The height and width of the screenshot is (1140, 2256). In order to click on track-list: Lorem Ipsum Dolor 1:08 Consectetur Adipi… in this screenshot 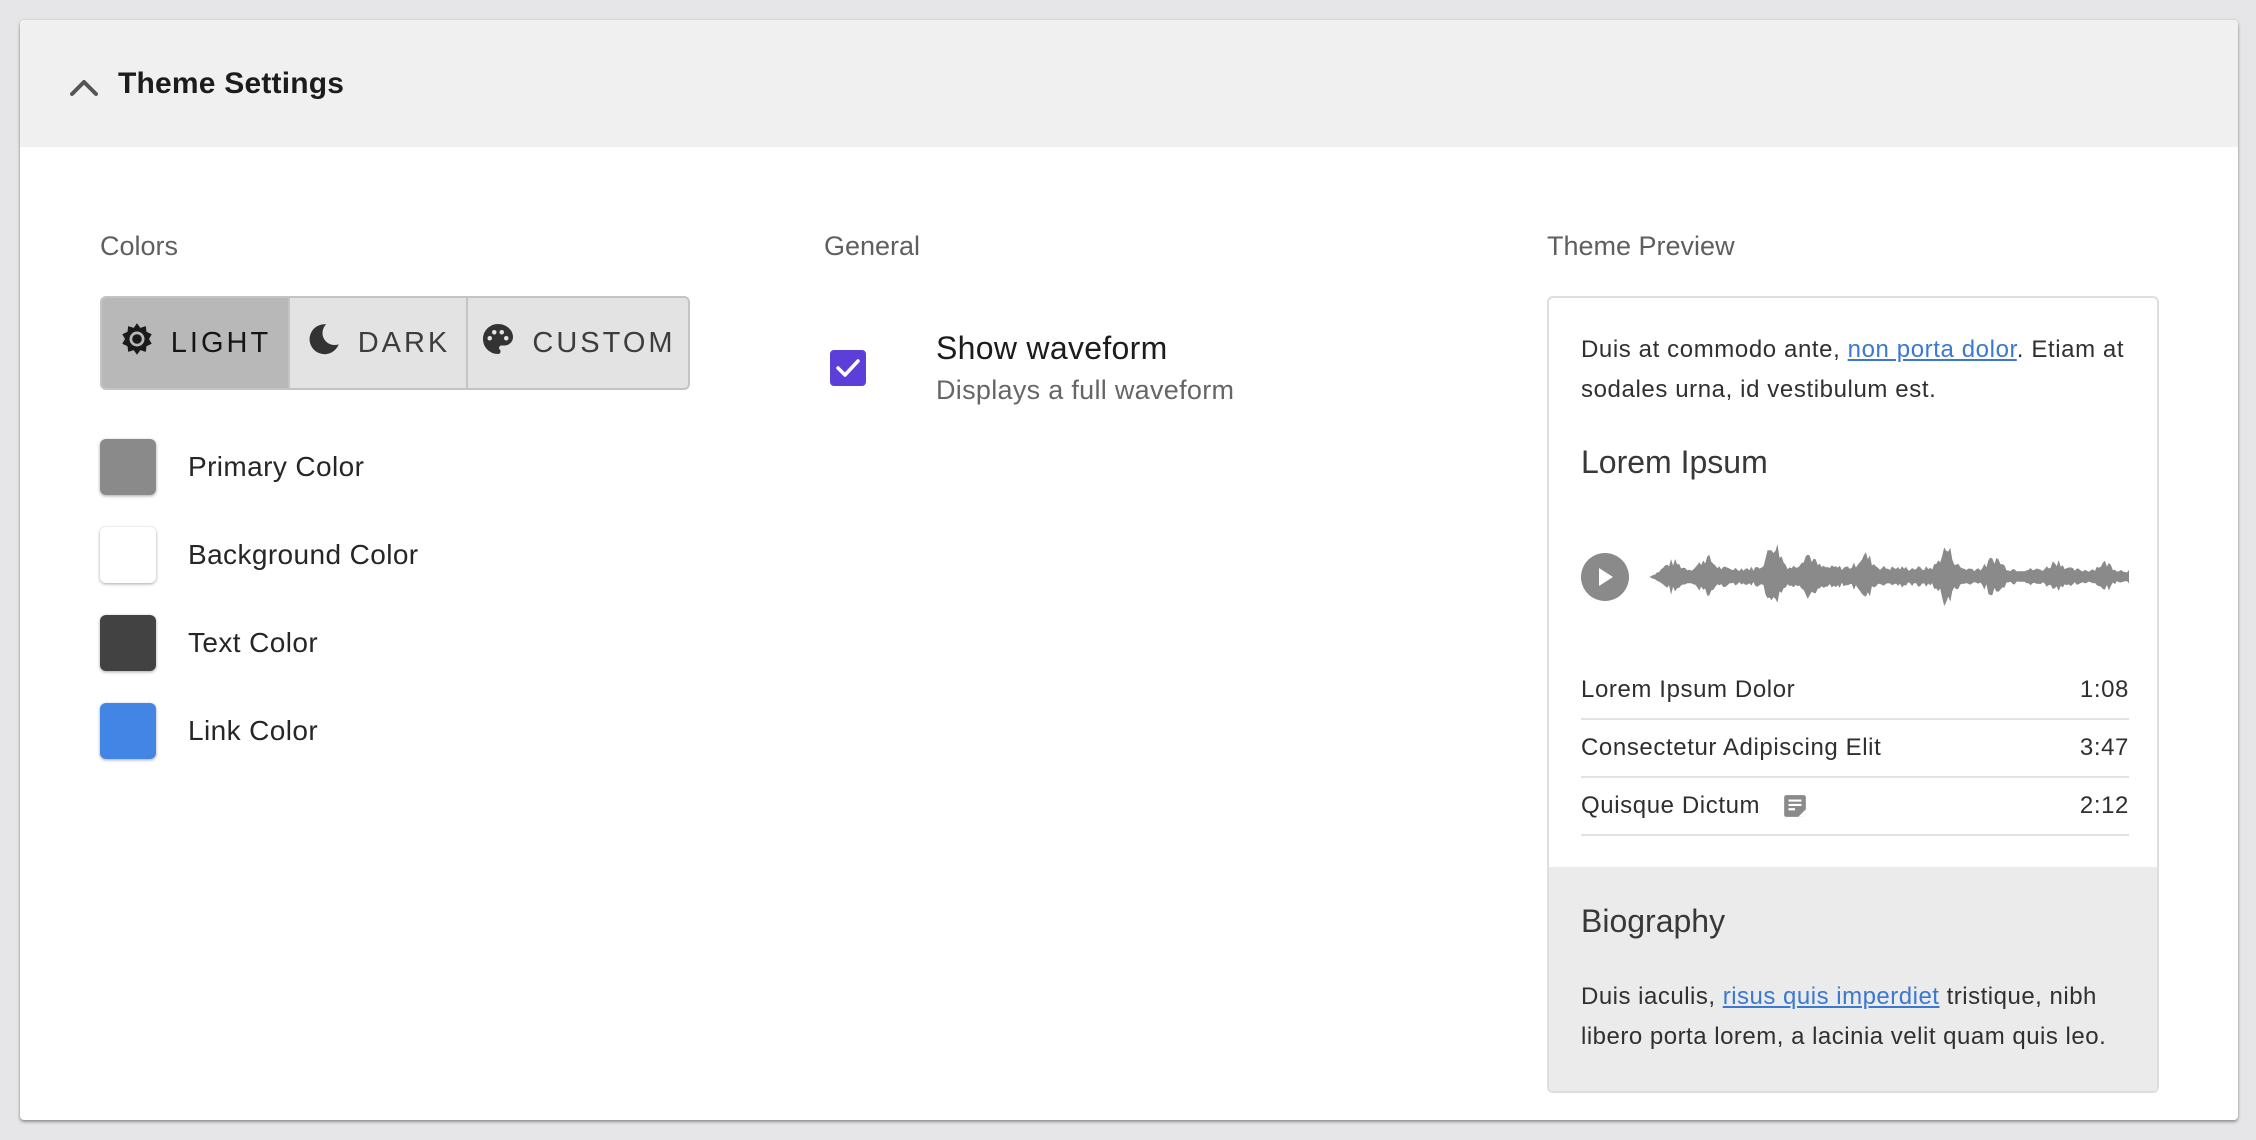, I will do `click(1855, 749)`.